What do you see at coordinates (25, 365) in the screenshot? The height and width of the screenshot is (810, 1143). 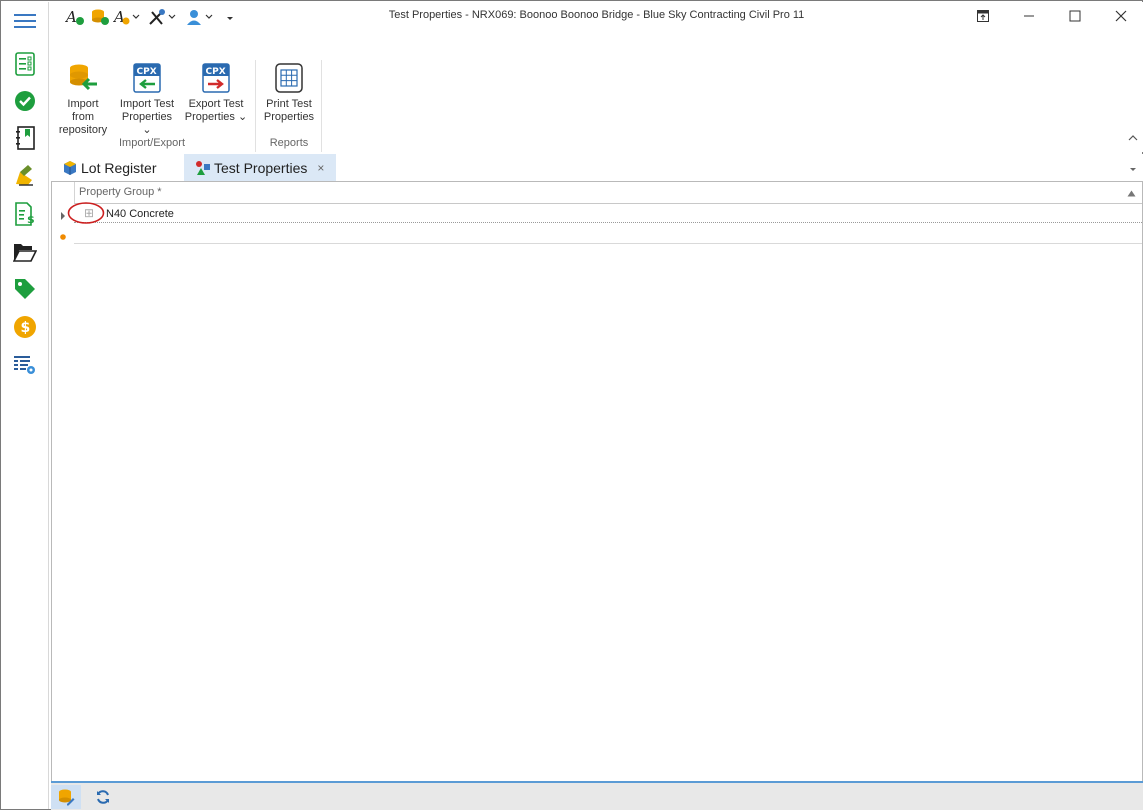 I see `table-settings-icon` at bounding box center [25, 365].